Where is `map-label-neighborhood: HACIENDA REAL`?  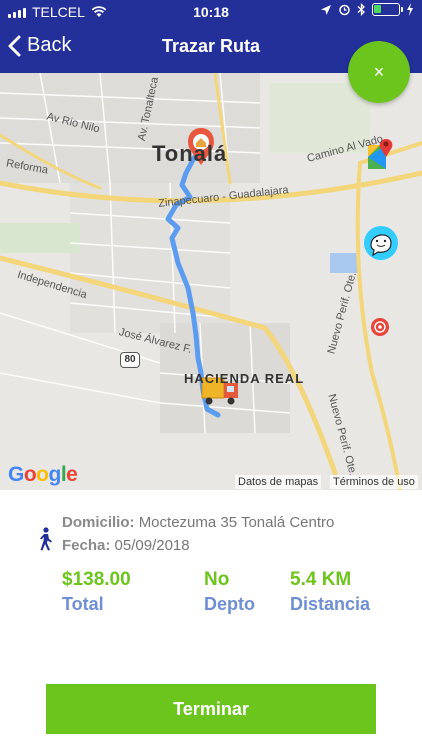
map-label-neighborhood: HACIENDA REAL is located at coordinates (244, 378).